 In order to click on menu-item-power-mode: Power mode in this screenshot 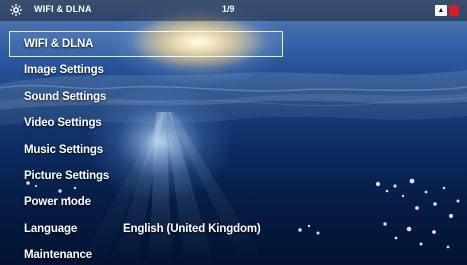, I will do `click(146, 202)`.